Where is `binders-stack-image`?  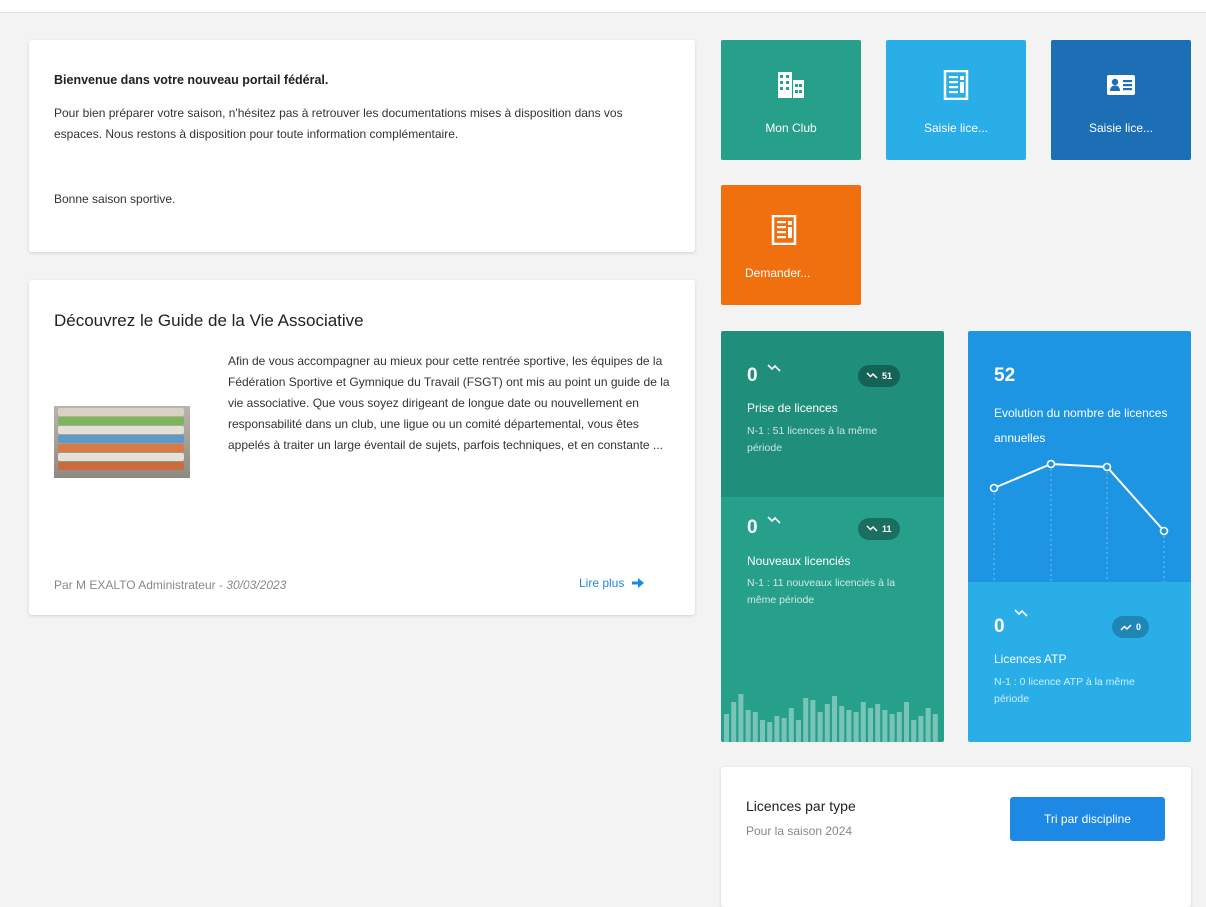 binders-stack-image is located at coordinates (122, 442).